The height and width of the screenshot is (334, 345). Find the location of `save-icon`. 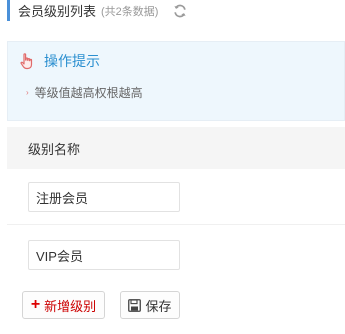

save-icon is located at coordinates (135, 305).